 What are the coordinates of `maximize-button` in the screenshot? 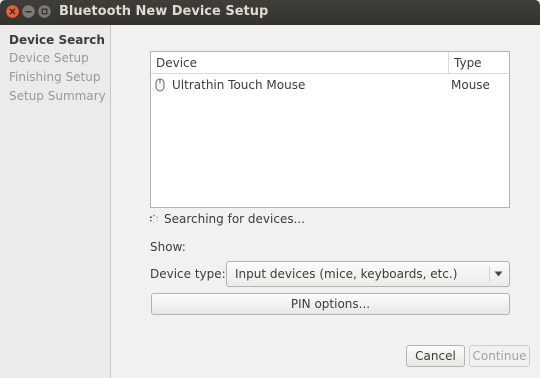 It's located at (44, 11).